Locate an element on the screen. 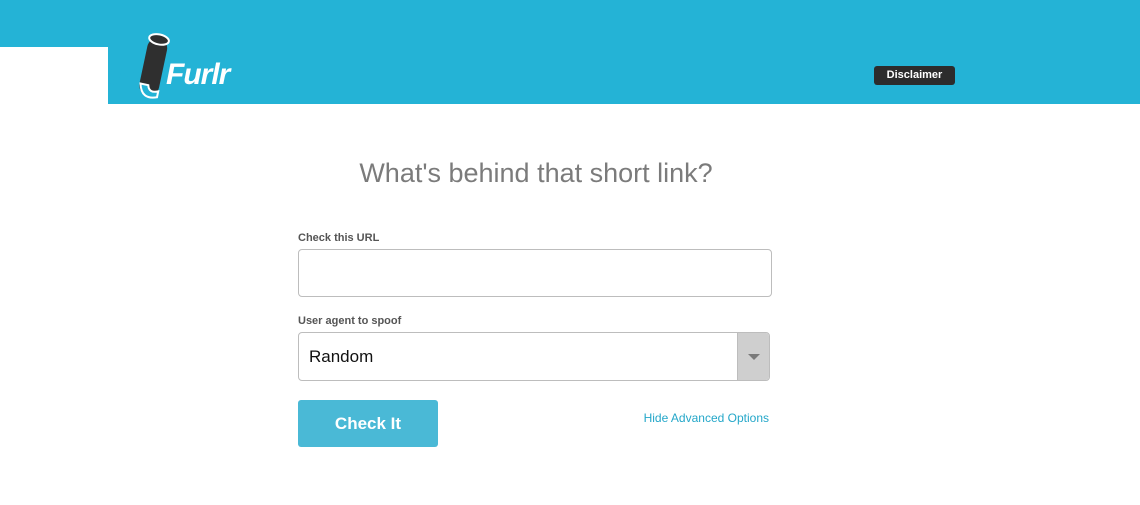 The height and width of the screenshot is (505, 1140). header-notch is located at coordinates (54, 75).